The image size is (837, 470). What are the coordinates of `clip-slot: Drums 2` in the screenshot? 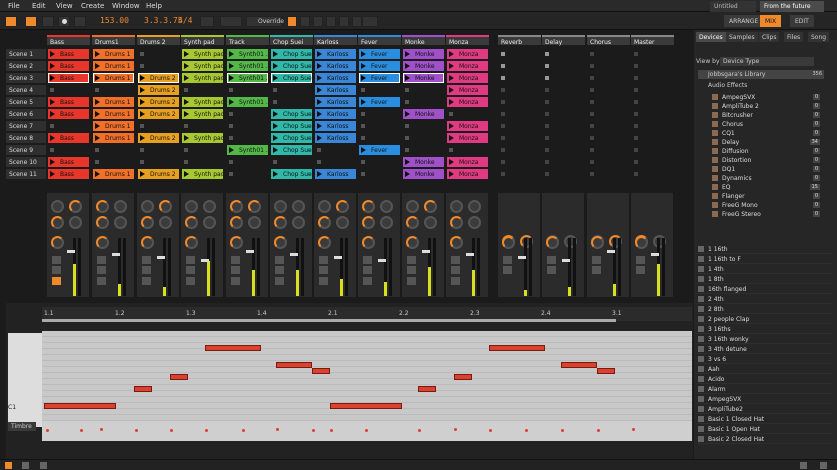 It's located at (158, 90).